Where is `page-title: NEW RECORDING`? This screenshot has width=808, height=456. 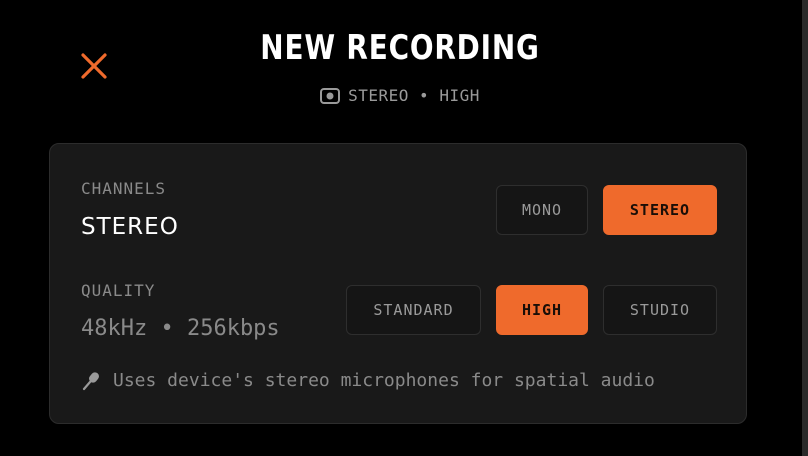
page-title: NEW RECORDING is located at coordinates (400, 48).